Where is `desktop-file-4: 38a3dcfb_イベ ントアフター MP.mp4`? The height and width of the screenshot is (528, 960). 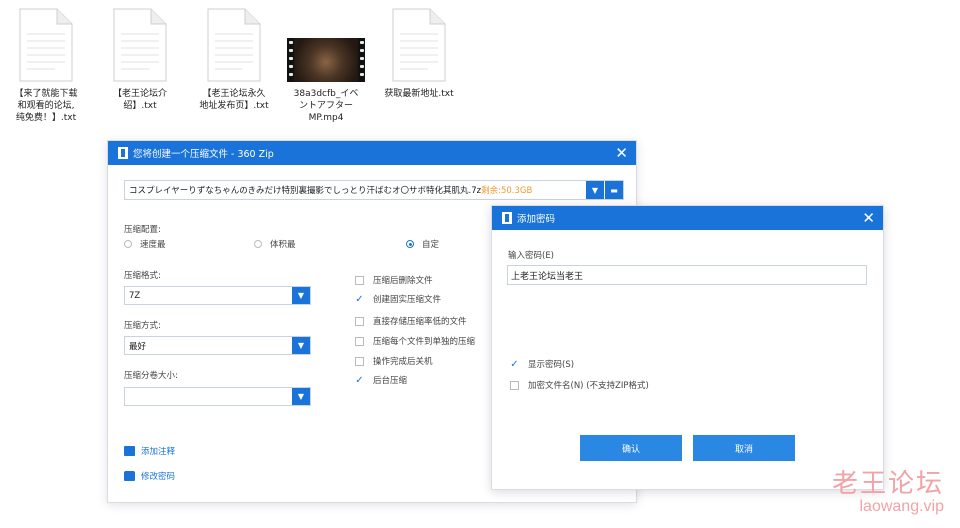
desktop-file-4: 38a3dcfb_イベ ントアフター MP.mp4 is located at coordinates (326, 66).